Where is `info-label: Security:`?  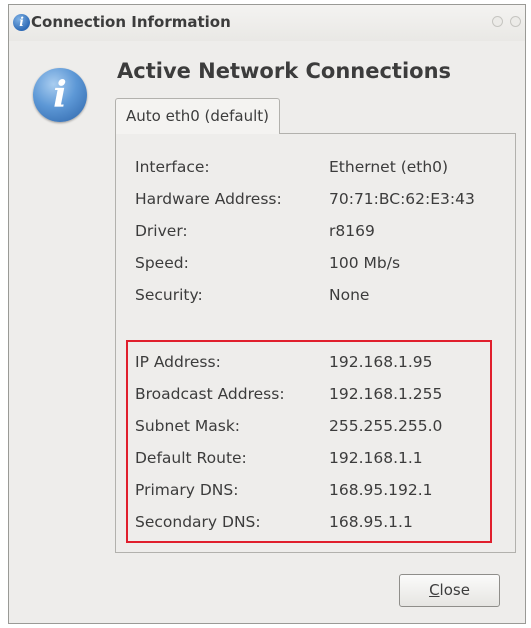
info-label: Security: is located at coordinates (169, 295).